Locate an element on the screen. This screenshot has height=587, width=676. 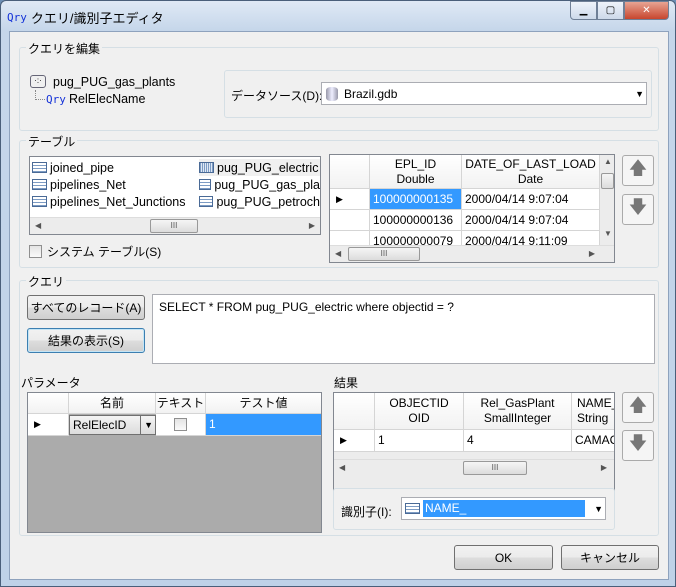
column-name: DATE_OF_LAST_LOAD is located at coordinates (530, 164).